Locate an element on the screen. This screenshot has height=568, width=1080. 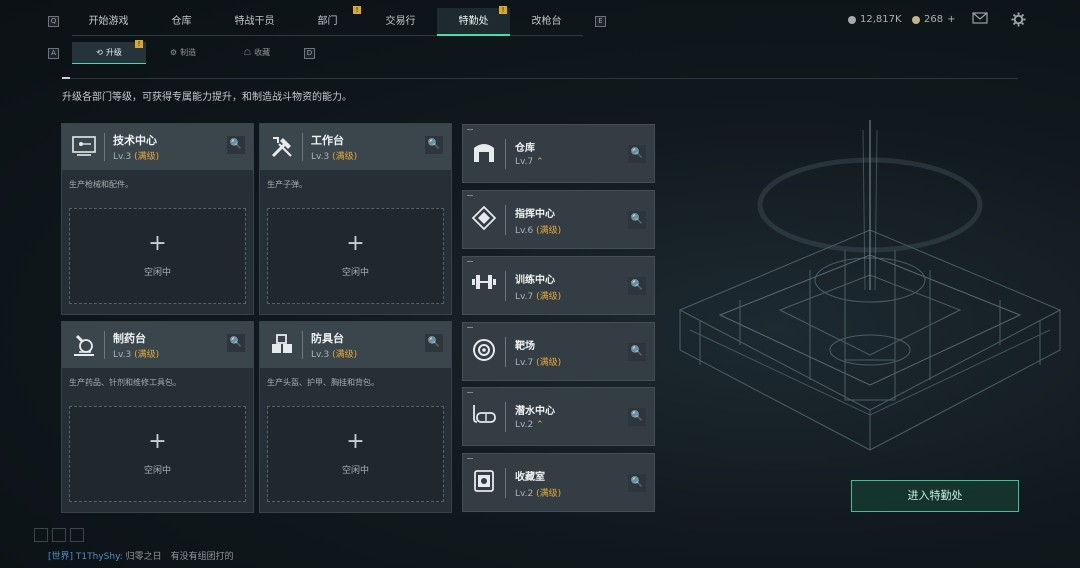
facility-level: Lv.7 ⌃ is located at coordinates (529, 162).